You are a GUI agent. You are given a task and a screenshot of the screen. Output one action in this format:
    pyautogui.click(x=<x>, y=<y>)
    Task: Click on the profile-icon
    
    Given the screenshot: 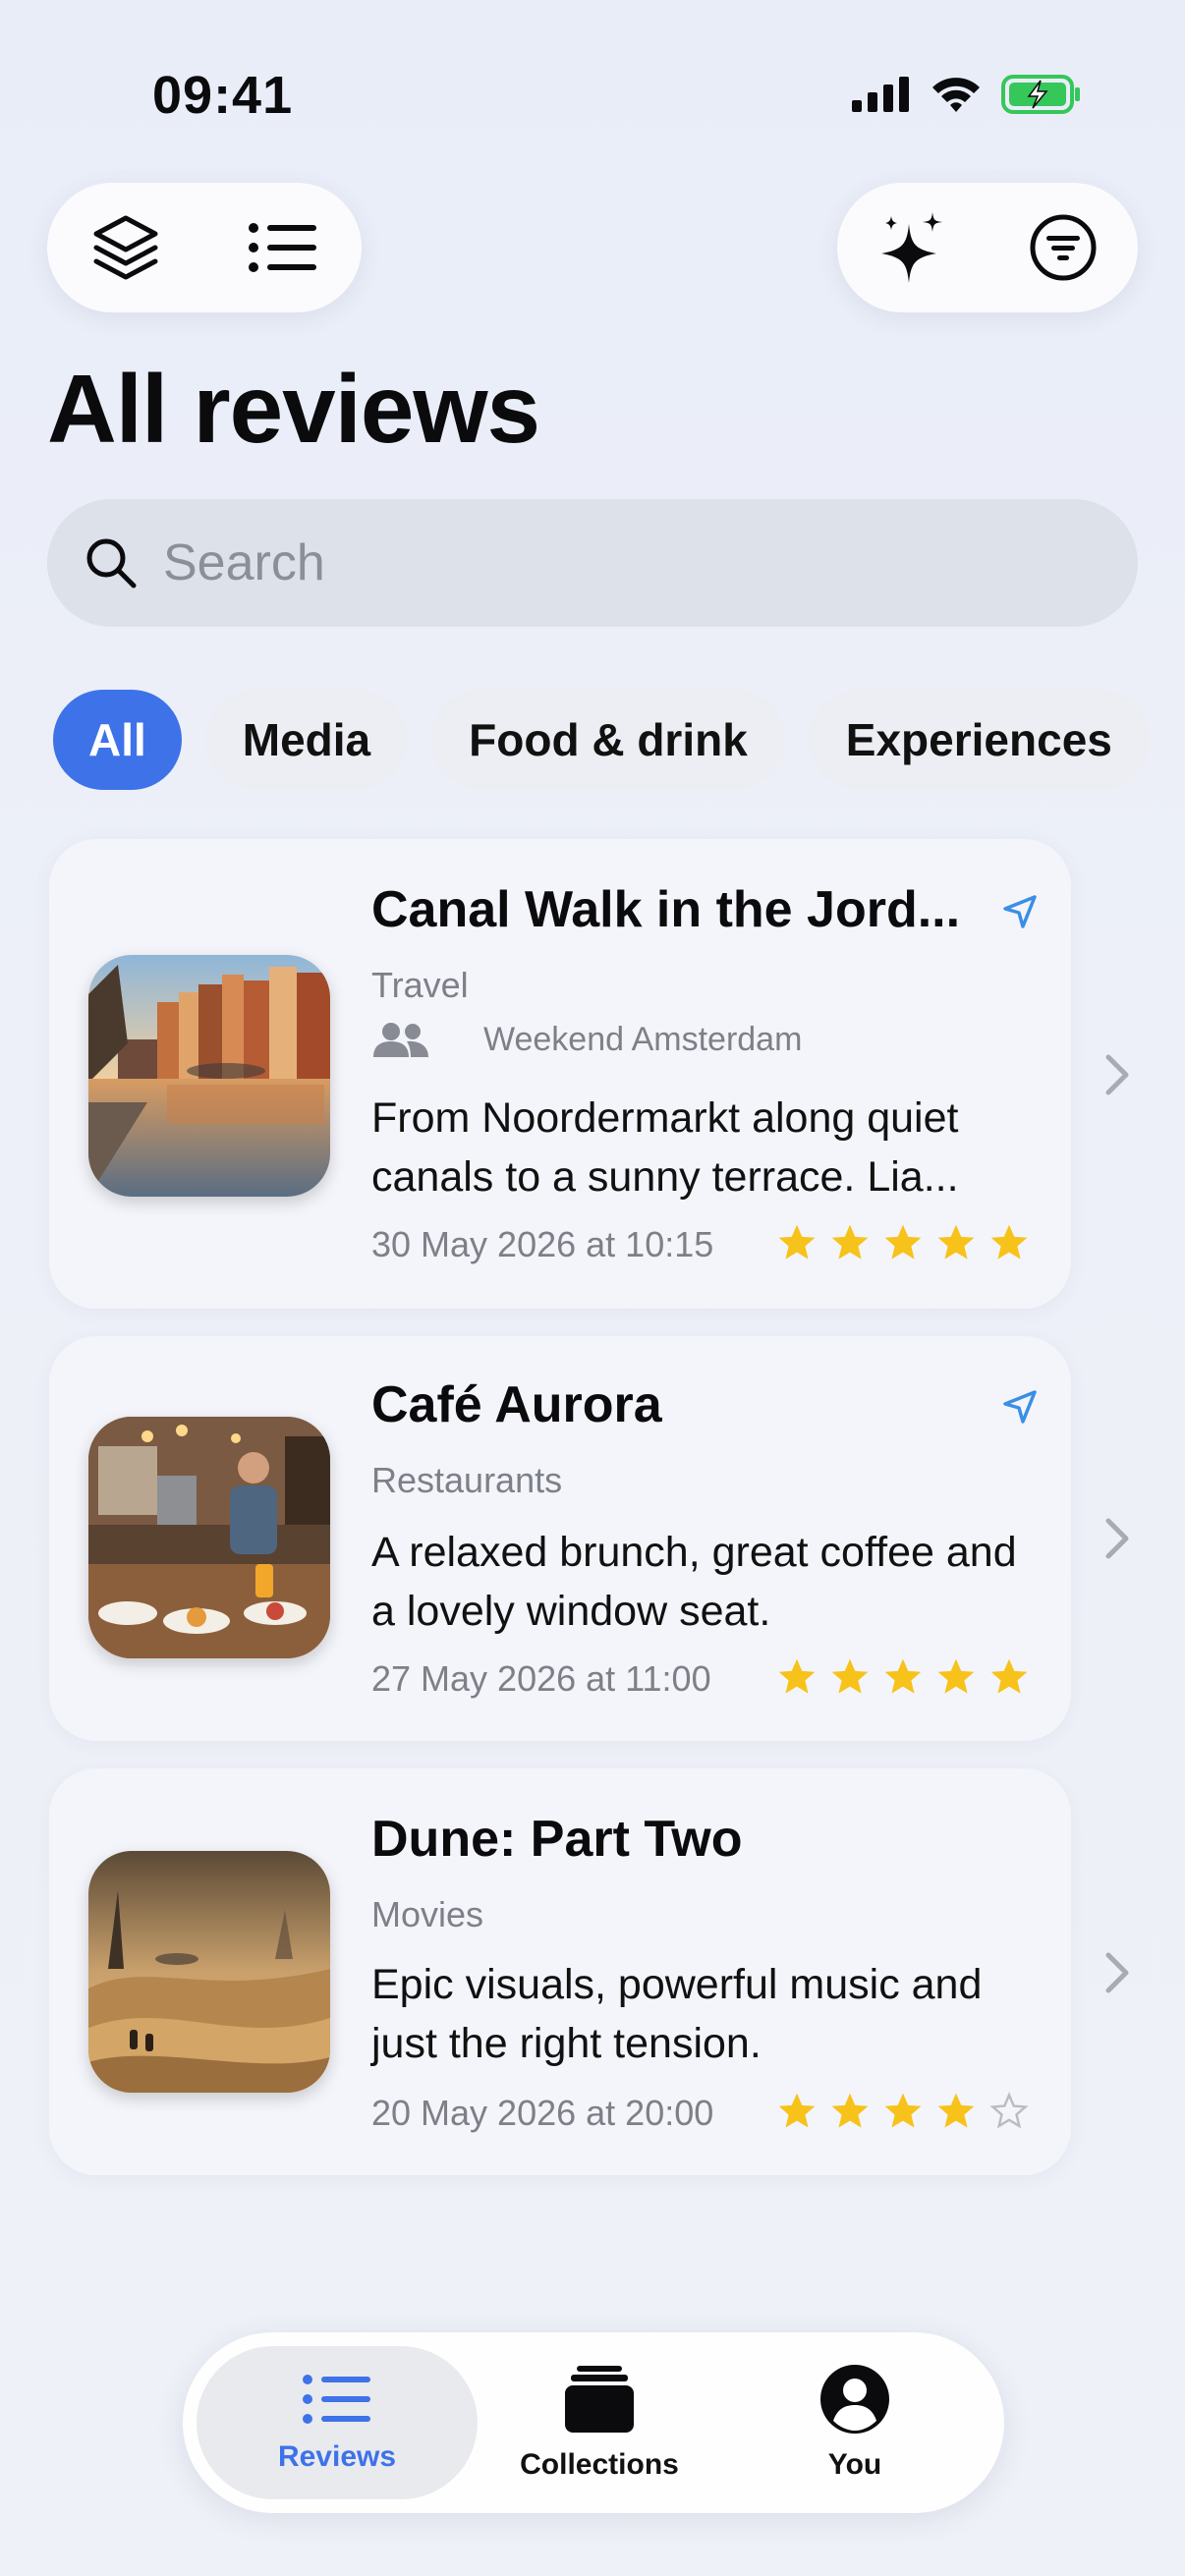 What is the action you would take?
    pyautogui.click(x=854, y=2399)
    